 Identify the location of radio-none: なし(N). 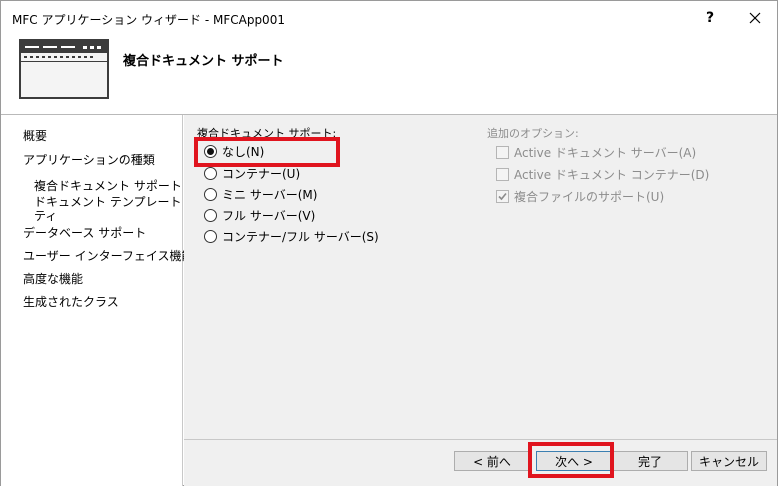
(234, 151).